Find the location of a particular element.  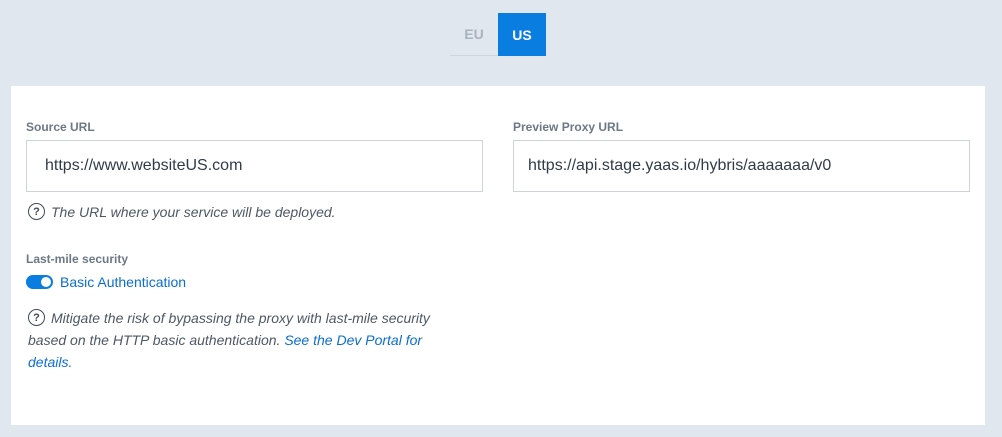

basic-auth-label: Basic Authentication is located at coordinates (123, 282).